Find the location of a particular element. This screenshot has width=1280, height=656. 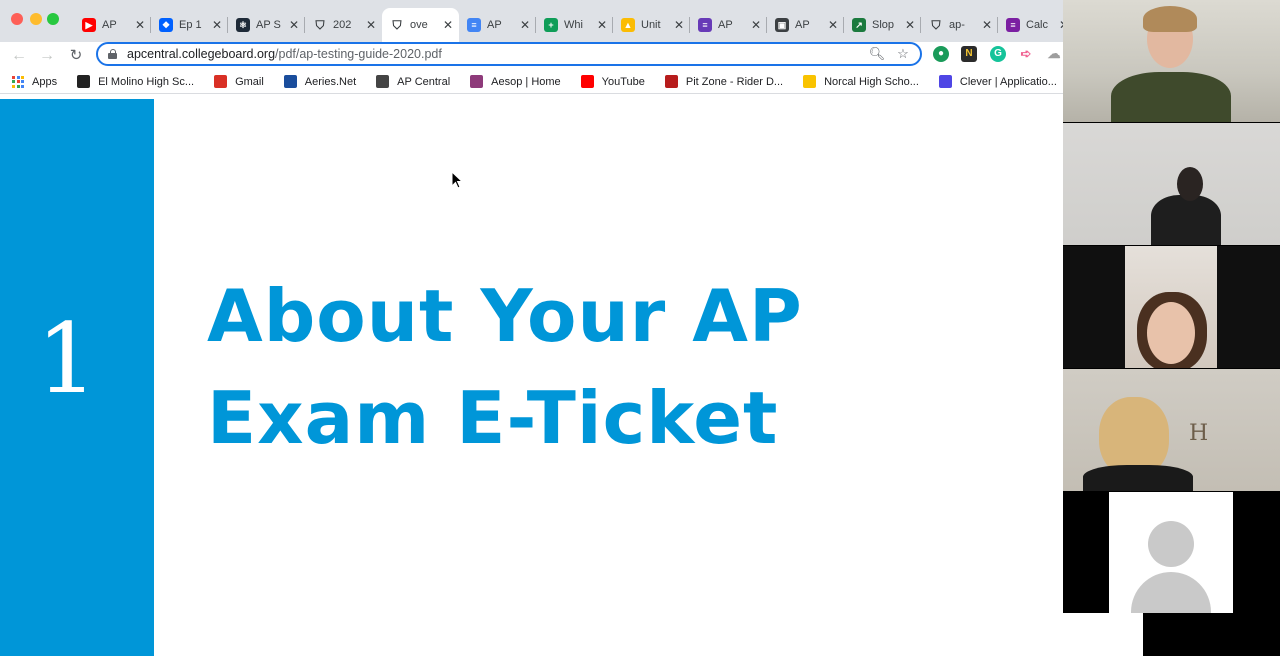

forward-button: → is located at coordinates (47, 56).